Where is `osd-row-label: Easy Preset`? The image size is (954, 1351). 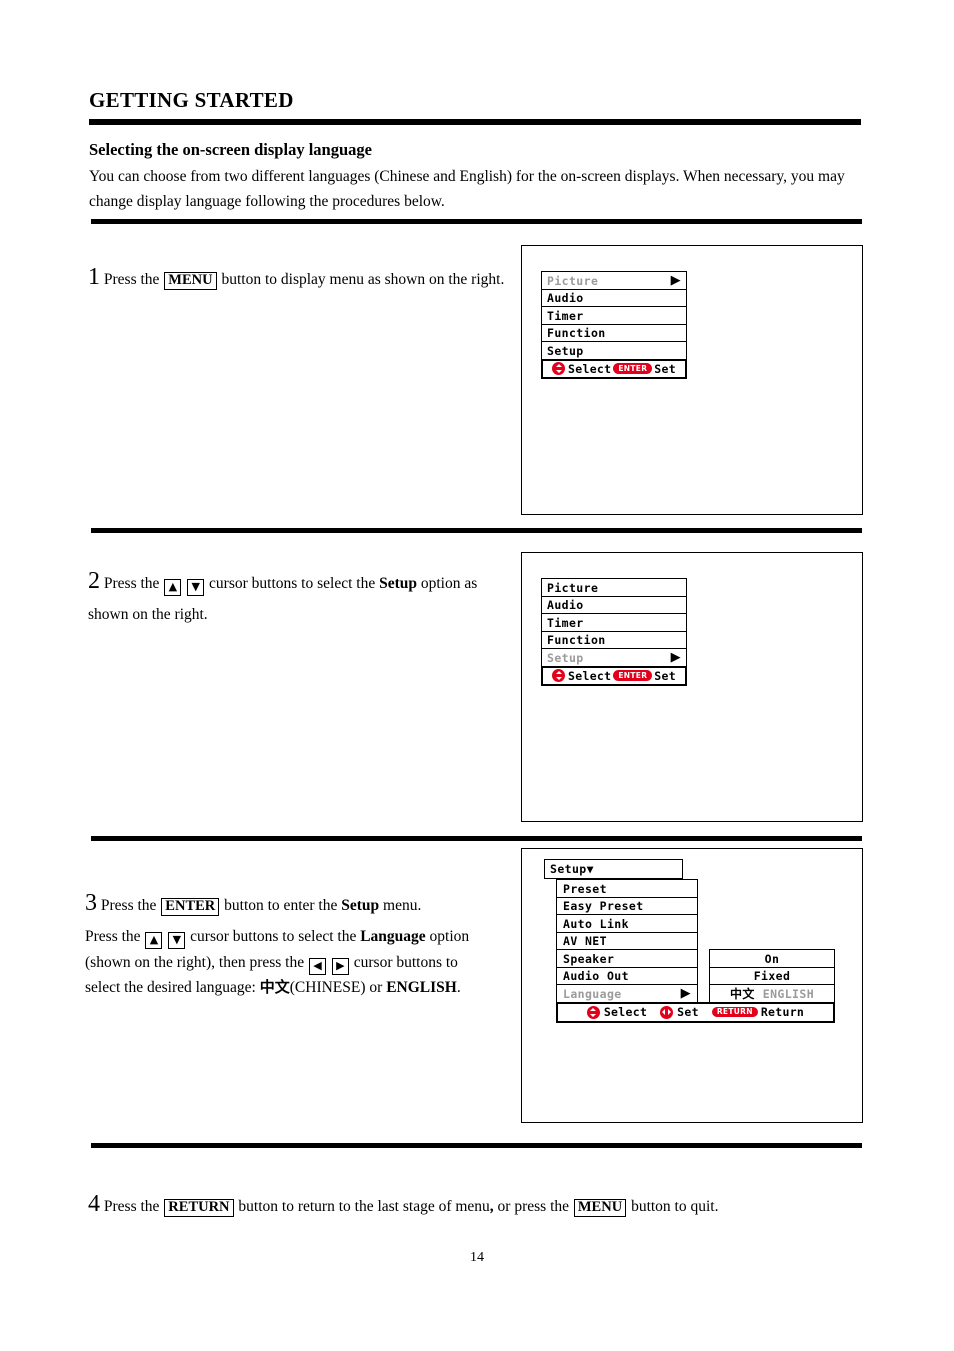
osd-row-label: Easy Preset is located at coordinates (627, 906).